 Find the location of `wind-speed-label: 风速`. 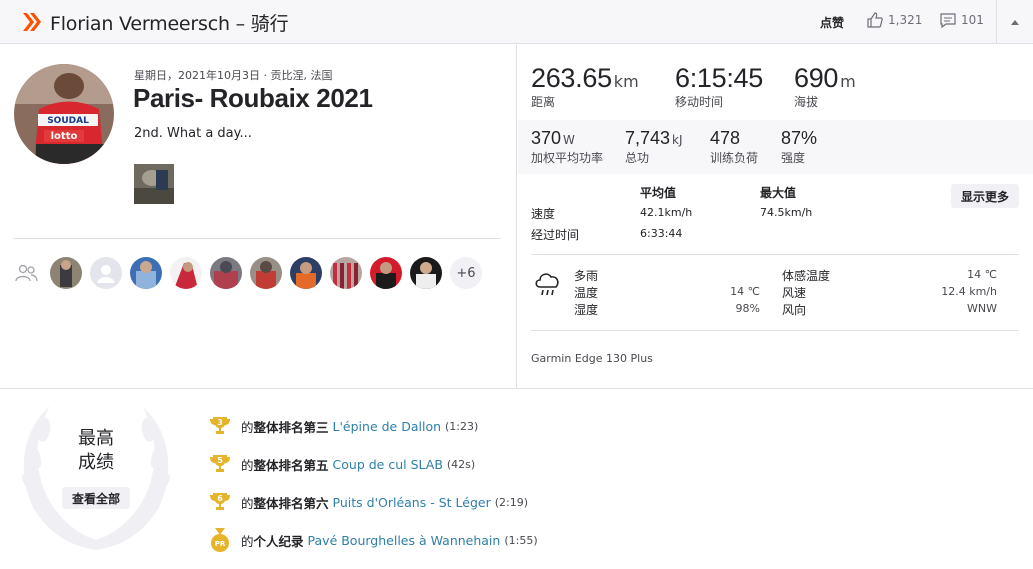

wind-speed-label: 风速 is located at coordinates (794, 293).